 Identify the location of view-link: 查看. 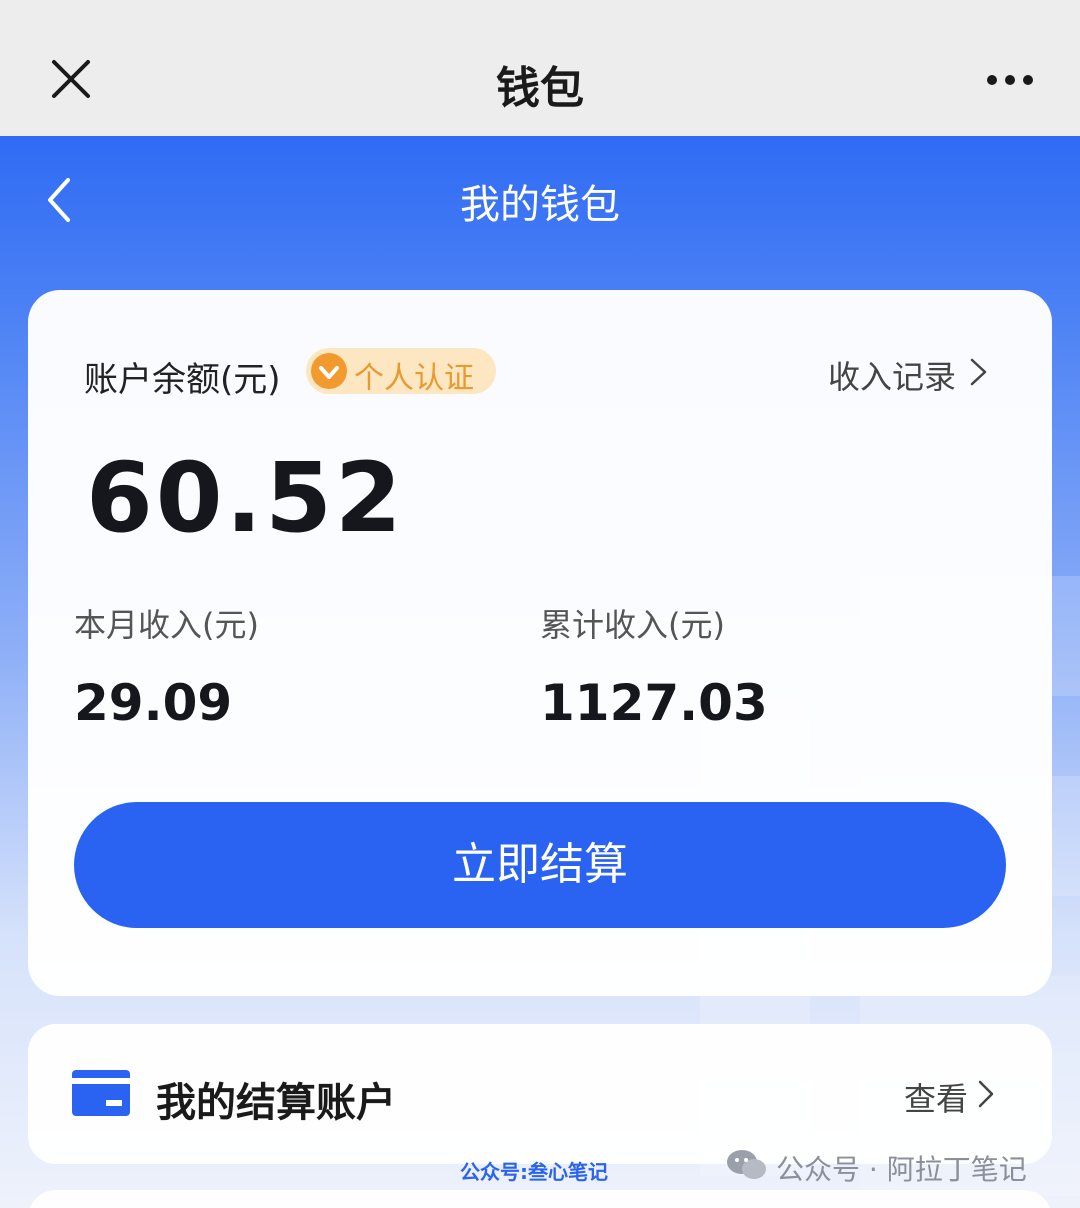
(936, 1097).